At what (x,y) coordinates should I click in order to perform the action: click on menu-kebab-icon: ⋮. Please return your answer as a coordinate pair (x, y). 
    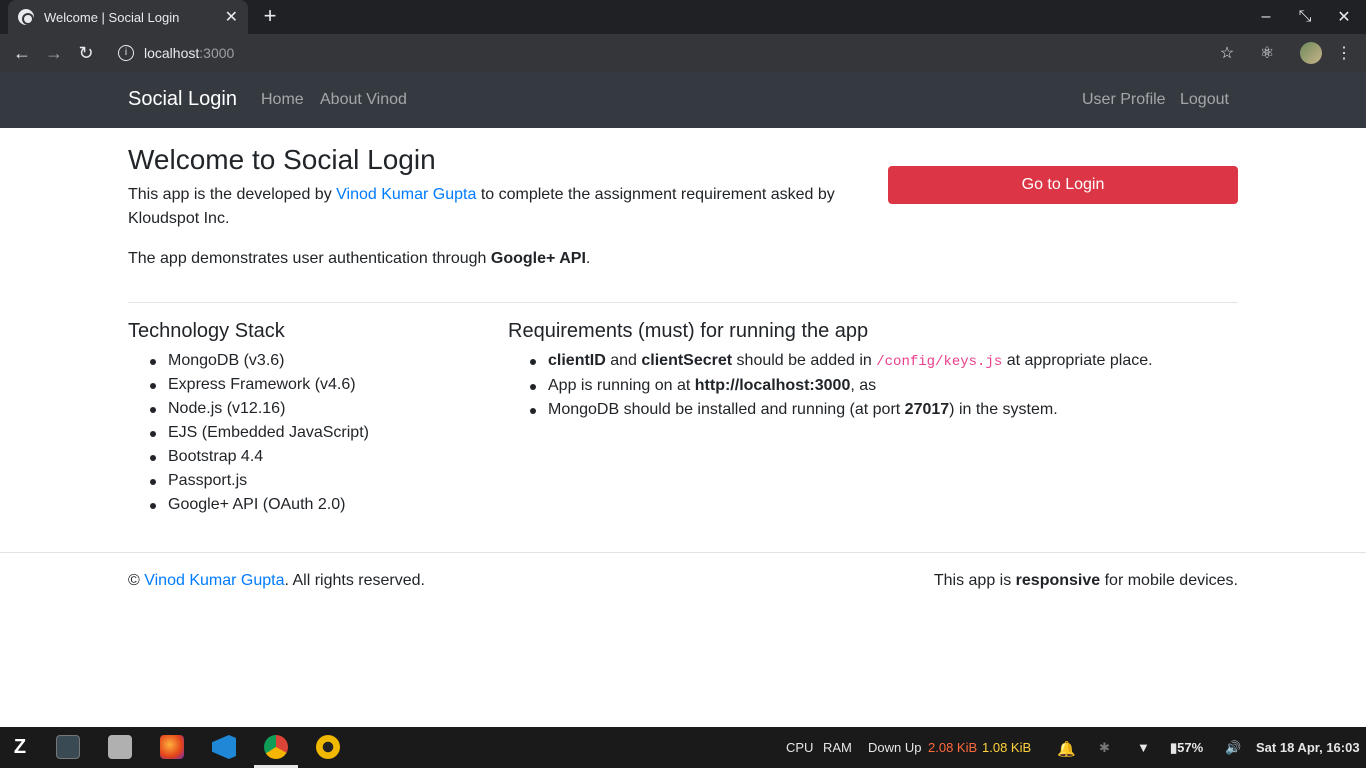
    Looking at the image, I should click on (1344, 53).